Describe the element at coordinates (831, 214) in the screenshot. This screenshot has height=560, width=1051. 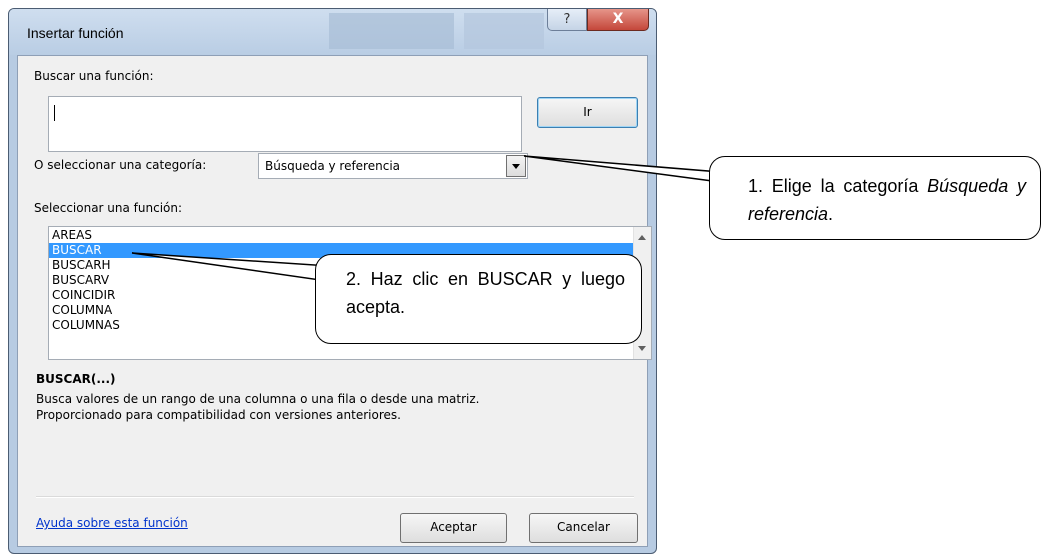
I see `callout-1-end: .` at that location.